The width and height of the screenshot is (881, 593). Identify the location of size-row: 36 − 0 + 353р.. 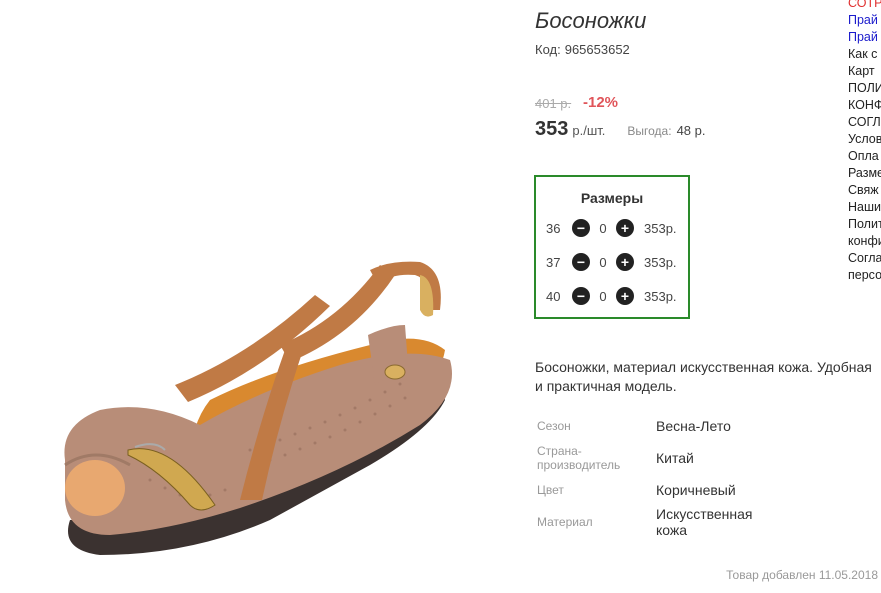
(611, 228).